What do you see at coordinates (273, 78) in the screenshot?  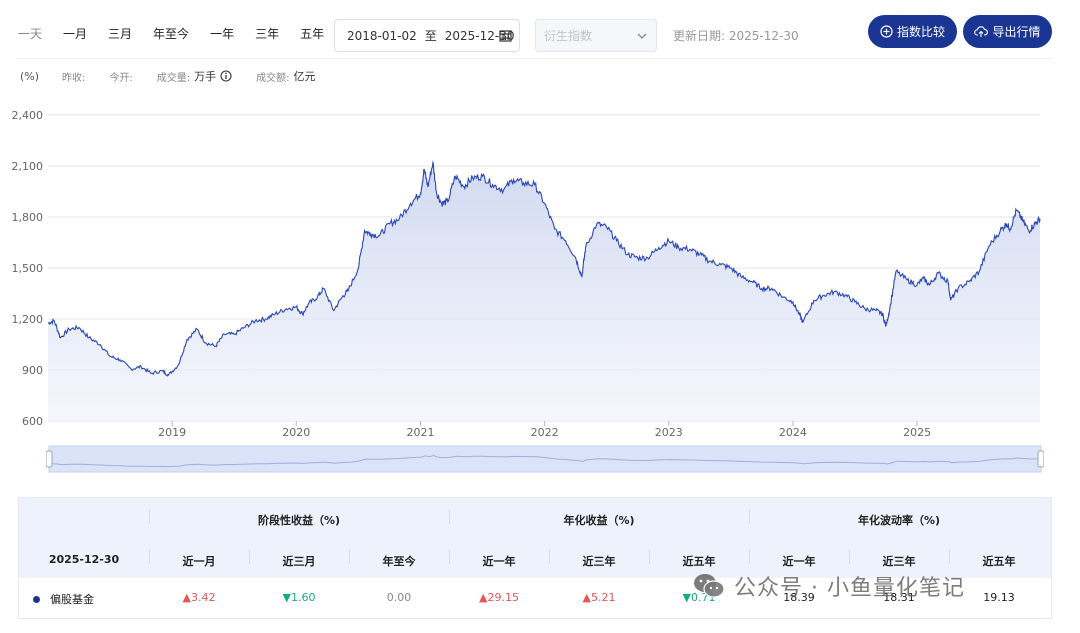 I see `amount-label: 成交额:` at bounding box center [273, 78].